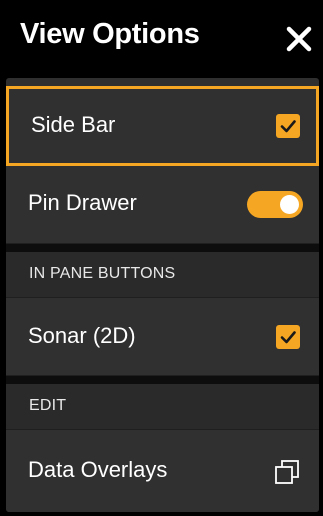 The width and height of the screenshot is (323, 516). What do you see at coordinates (102, 273) in the screenshot?
I see `in-pane-buttons-label: IN PANE BUTTONS` at bounding box center [102, 273].